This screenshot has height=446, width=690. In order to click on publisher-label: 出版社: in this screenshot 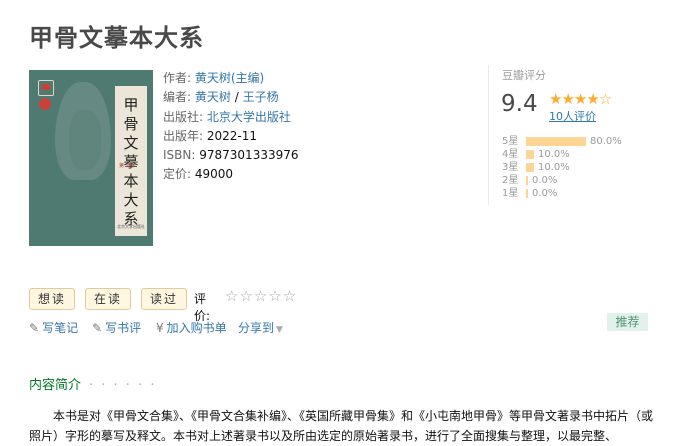, I will do `click(183, 116)`.